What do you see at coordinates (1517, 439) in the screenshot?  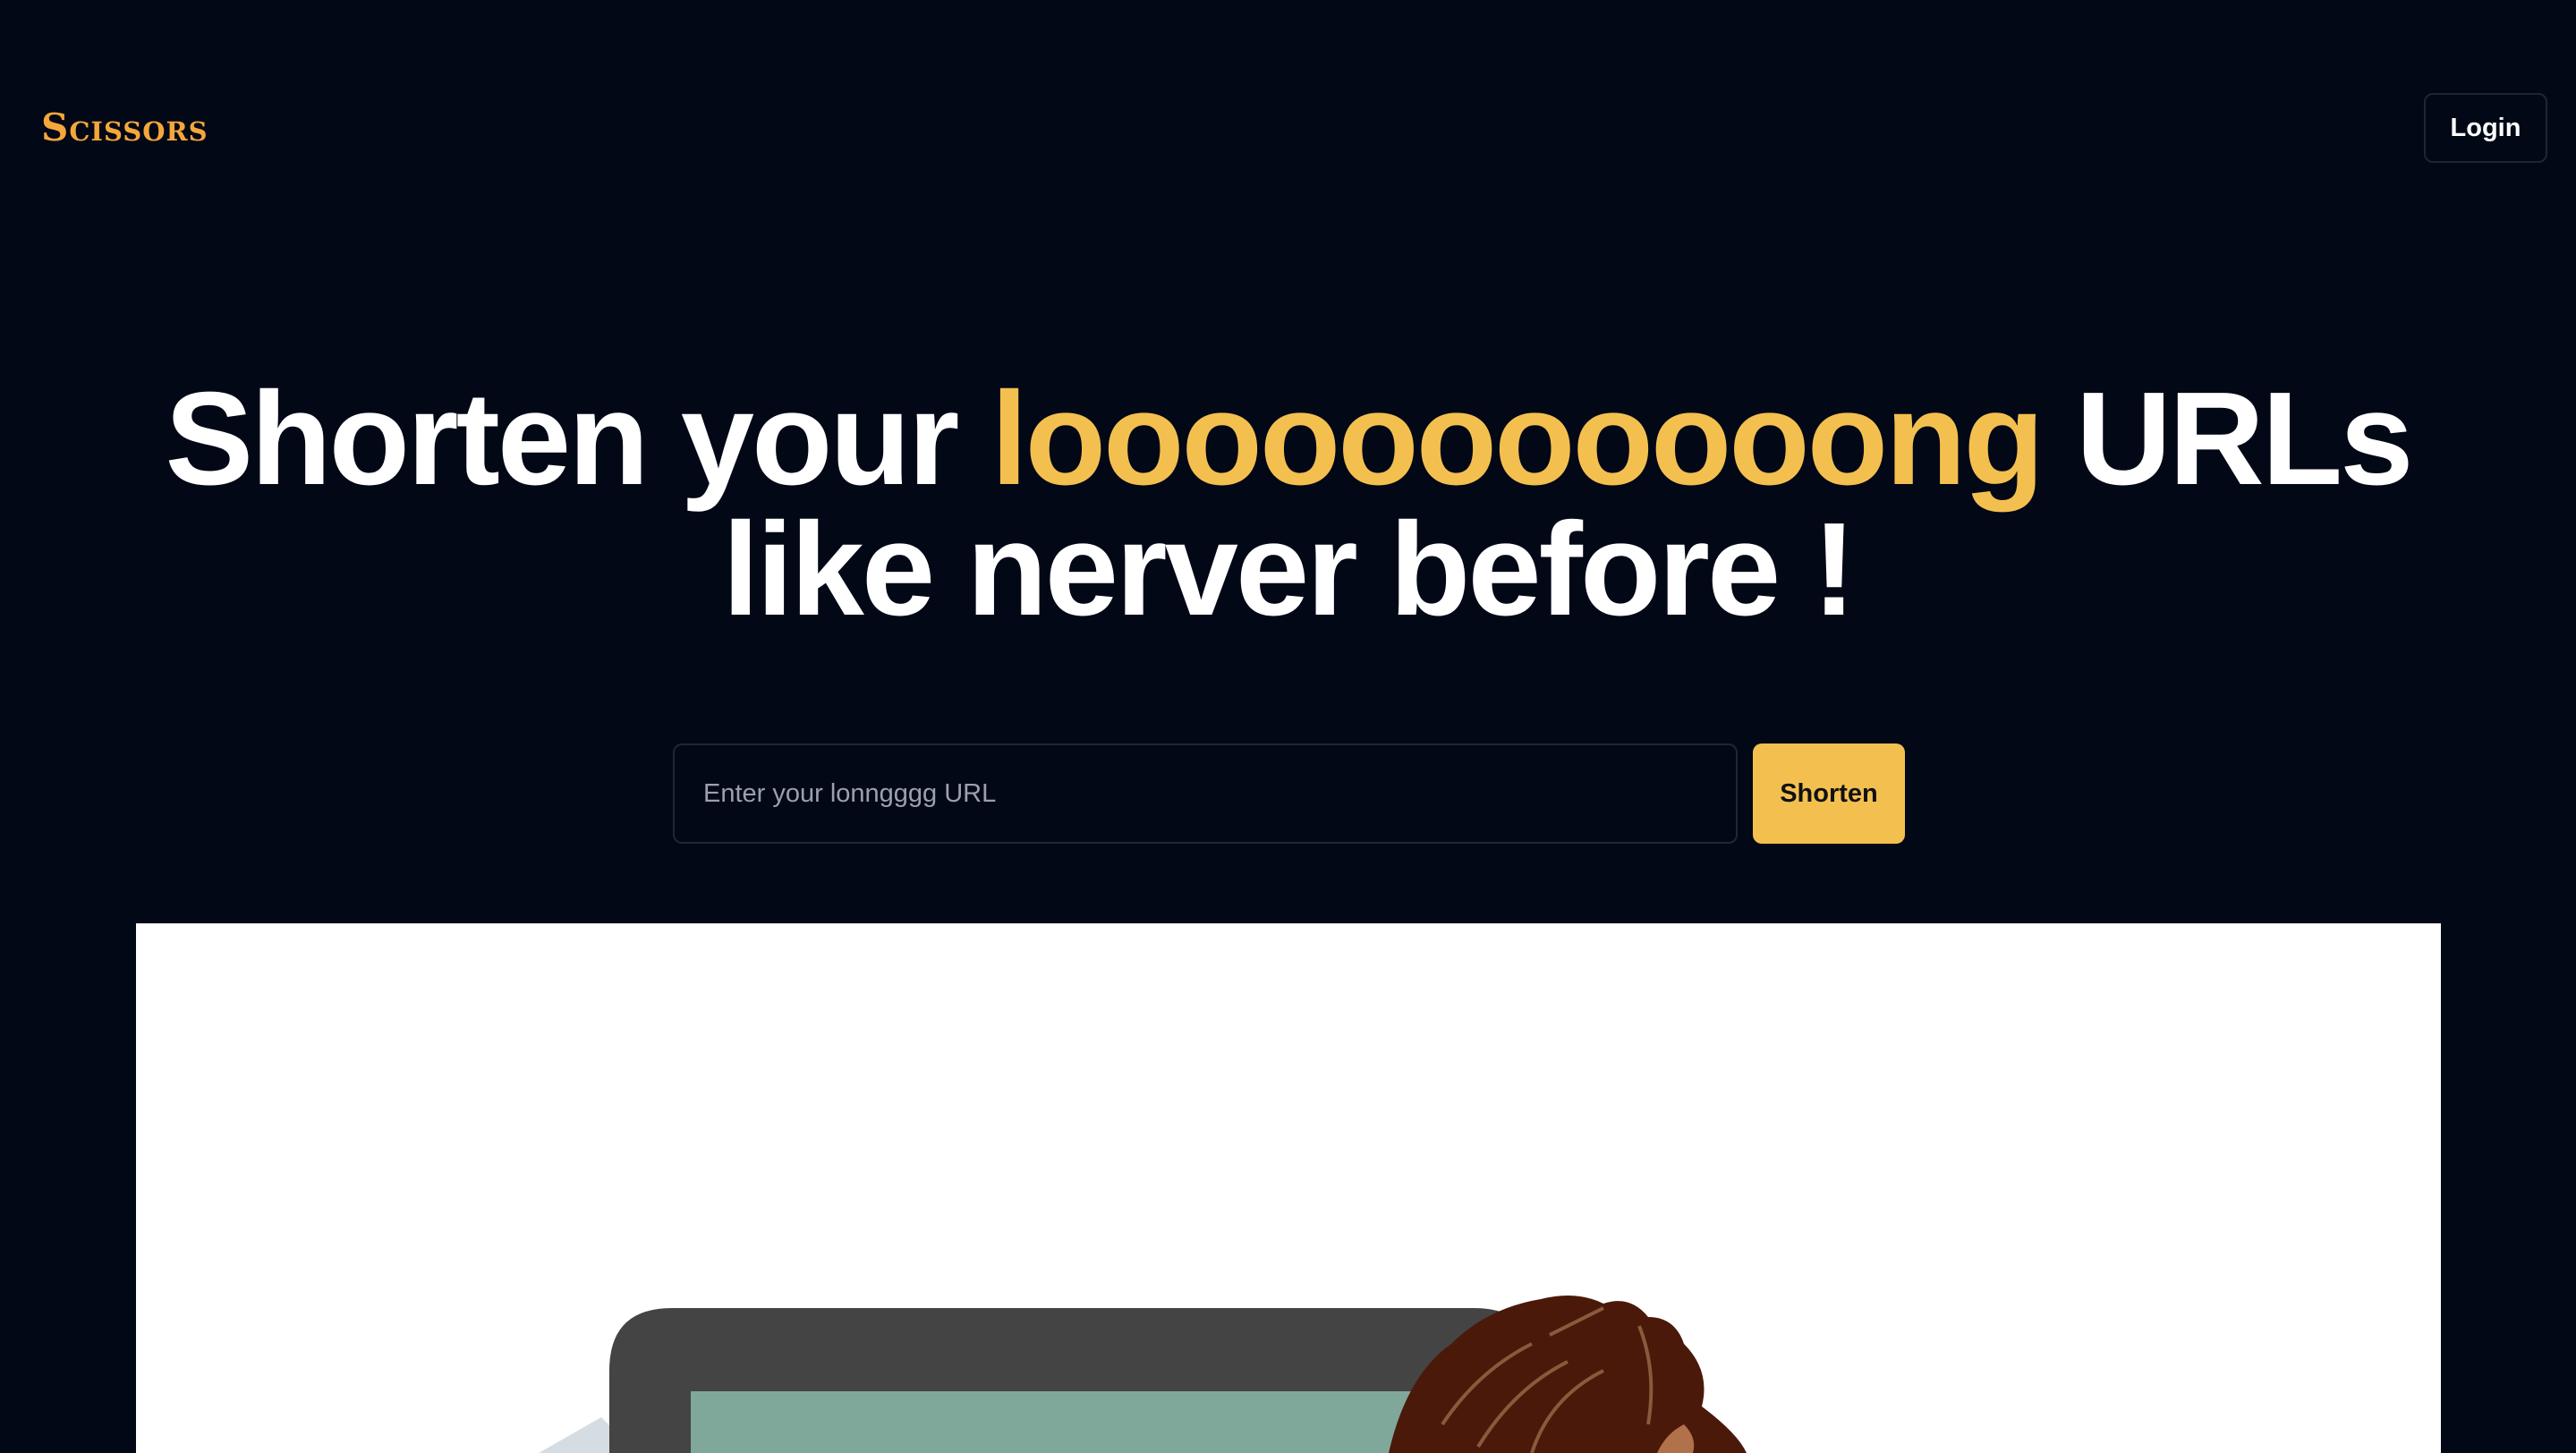 I see `hero-title-accent: looooooooooong` at bounding box center [1517, 439].